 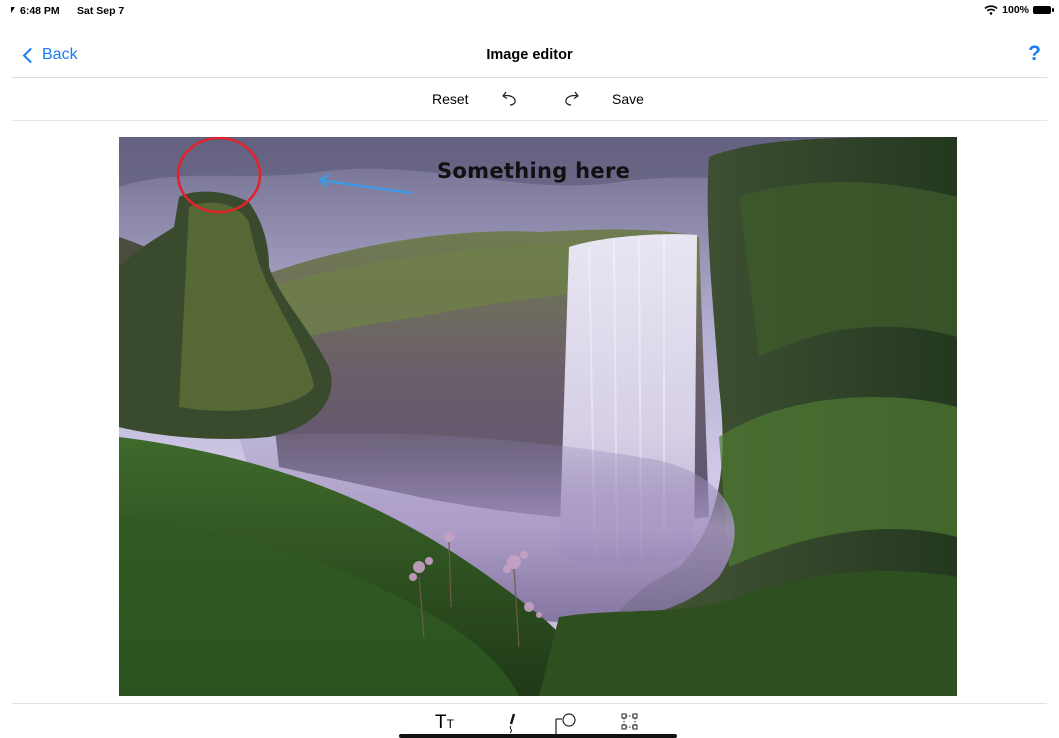 What do you see at coordinates (991, 10) in the screenshot?
I see `wifi-icon` at bounding box center [991, 10].